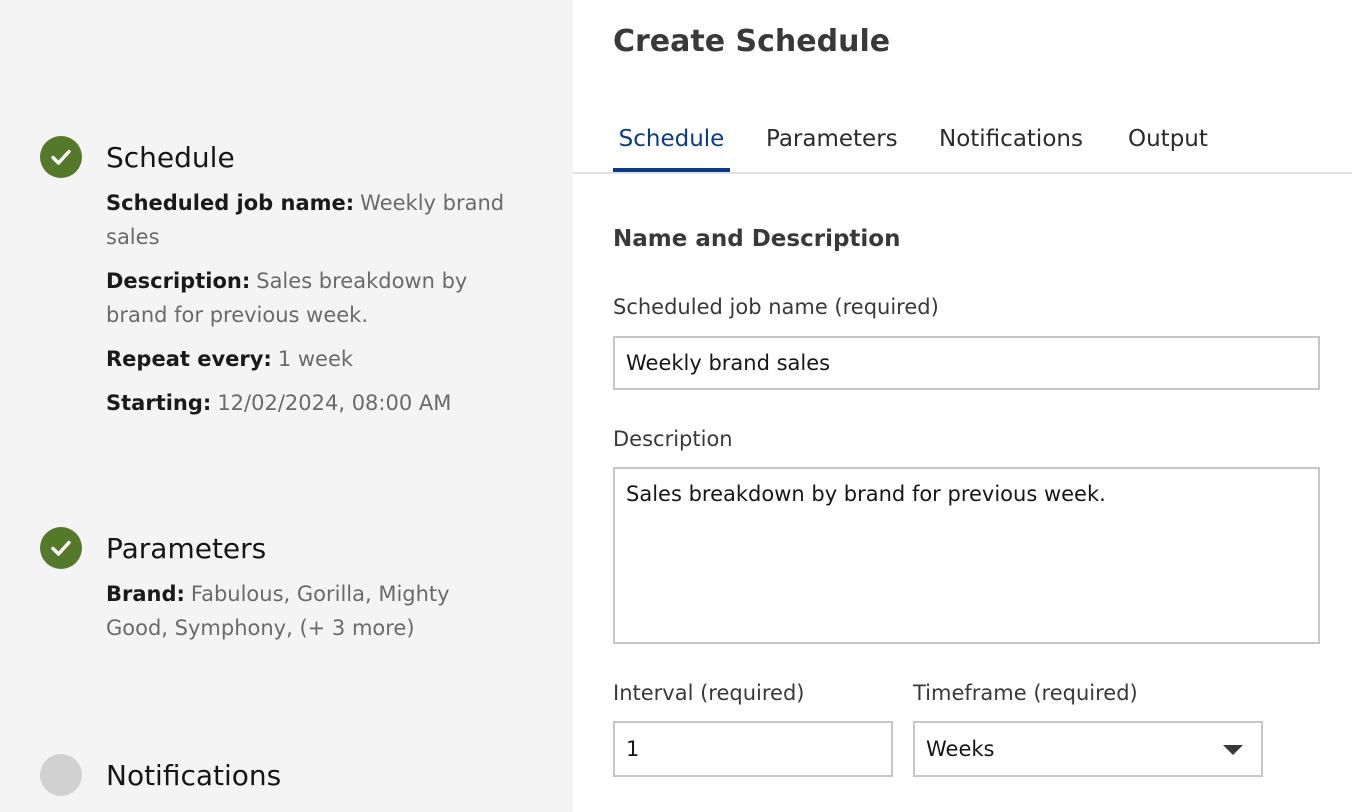 Image resolution: width=1352 pixels, height=812 pixels. What do you see at coordinates (753, 749) in the screenshot?
I see `interval-input: 1` at bounding box center [753, 749].